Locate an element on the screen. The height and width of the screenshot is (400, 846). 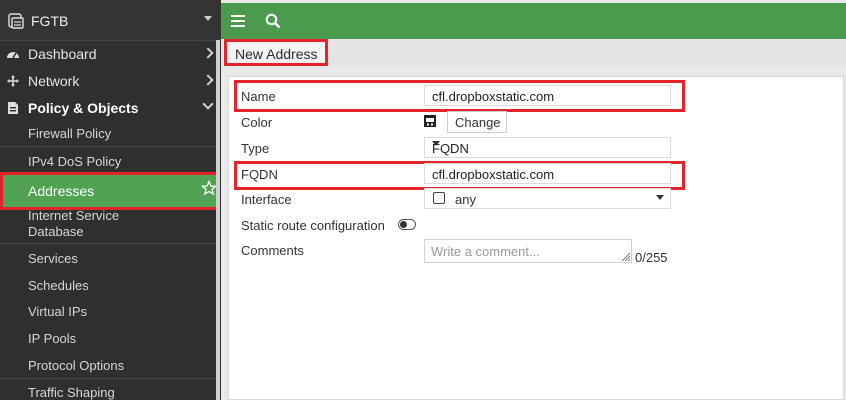
sidebar-subitem-internet-service-database: Internet Service Database is located at coordinates (75, 225).